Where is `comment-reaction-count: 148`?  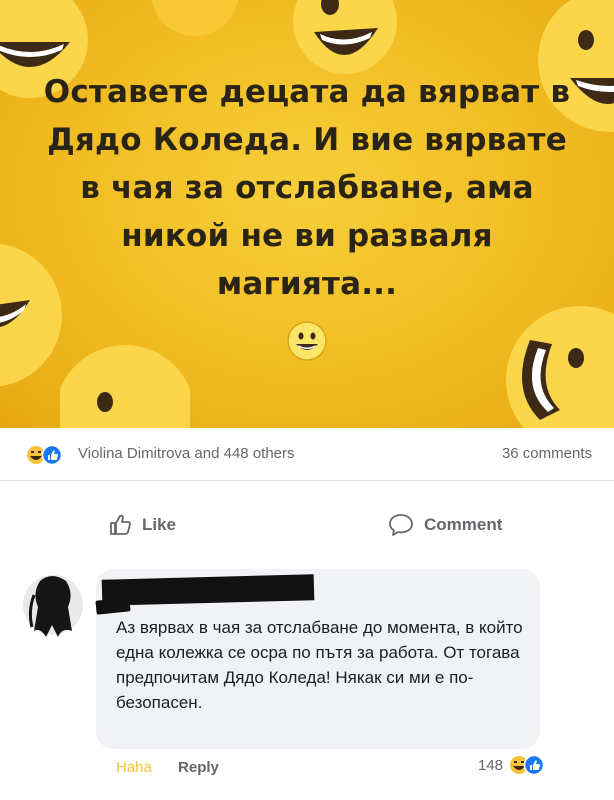
comment-reaction-count: 148 is located at coordinates (491, 765).